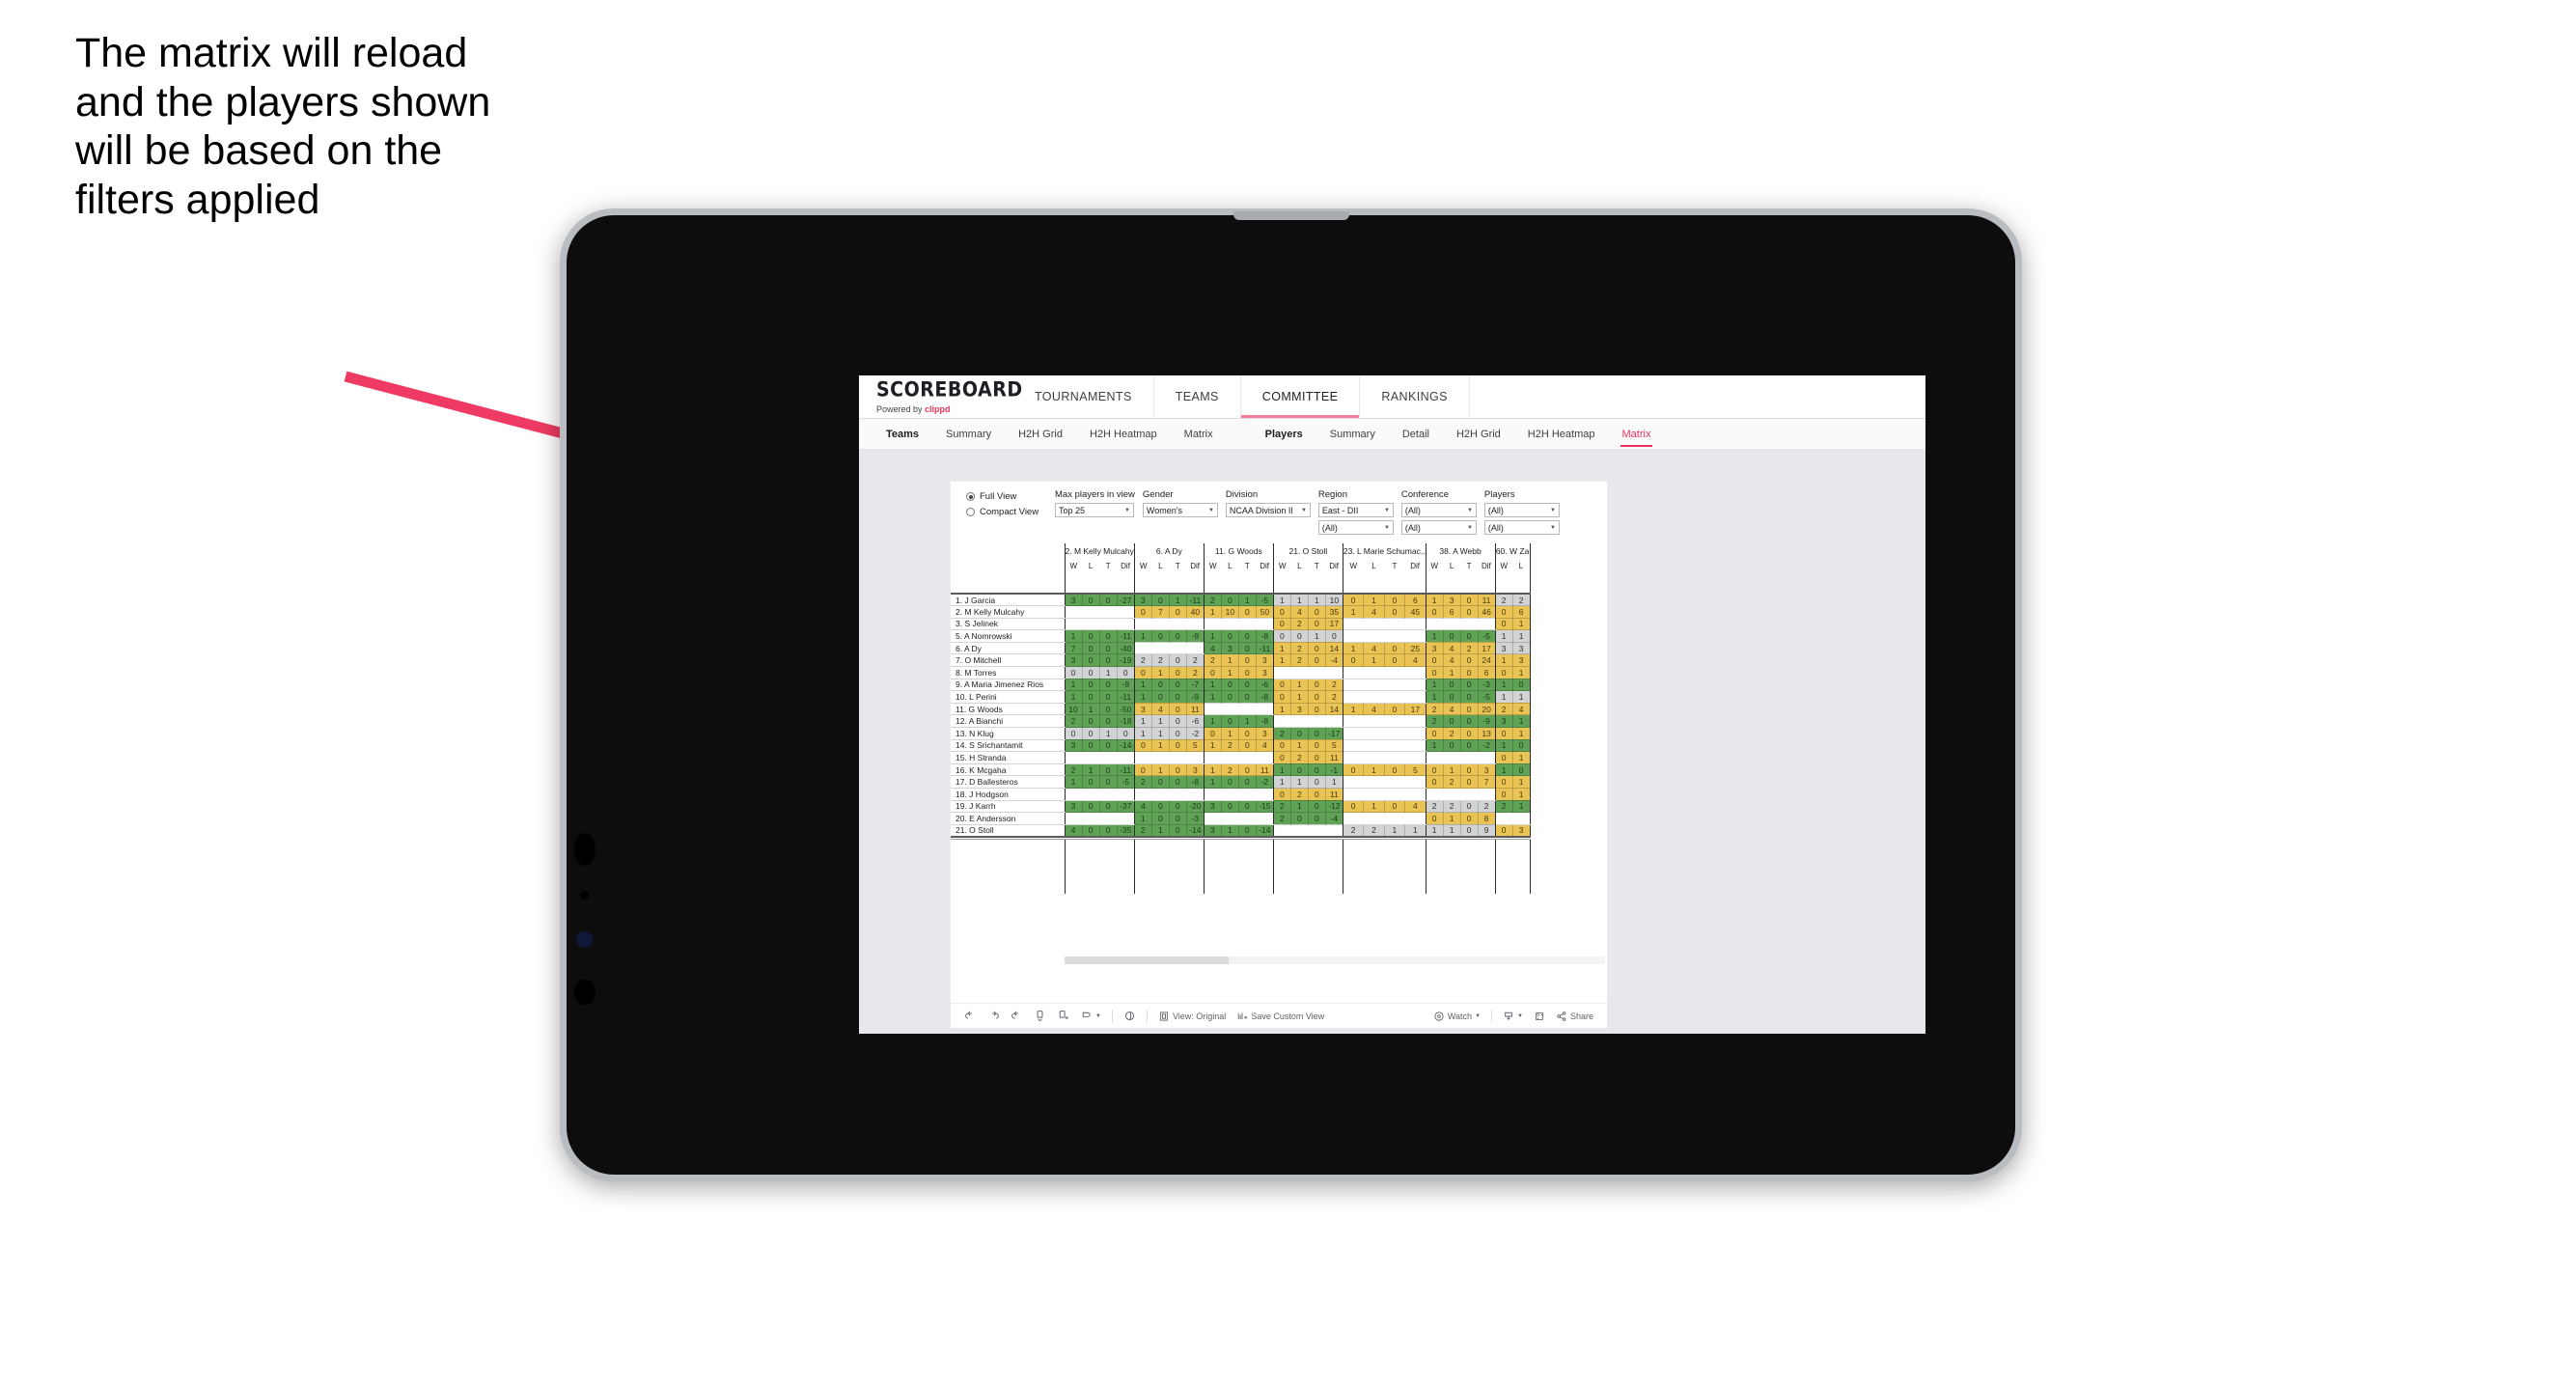 The image size is (2576, 1386). Describe the element at coordinates (1487, 600) in the screenshot. I see `matrix-cell: 11` at that location.